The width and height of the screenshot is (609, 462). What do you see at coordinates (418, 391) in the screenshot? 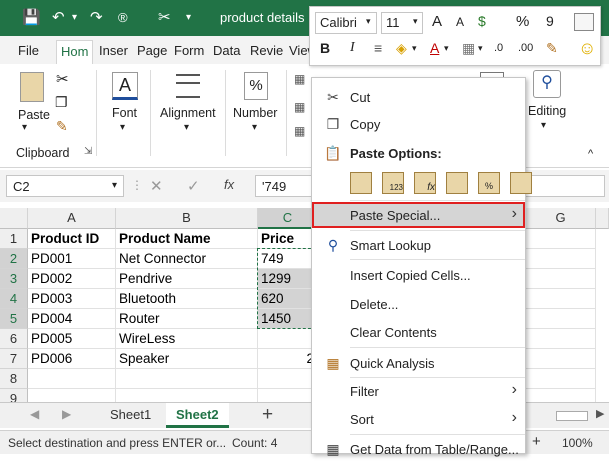
I see `menu-item-filter: Filter ›` at bounding box center [418, 391].